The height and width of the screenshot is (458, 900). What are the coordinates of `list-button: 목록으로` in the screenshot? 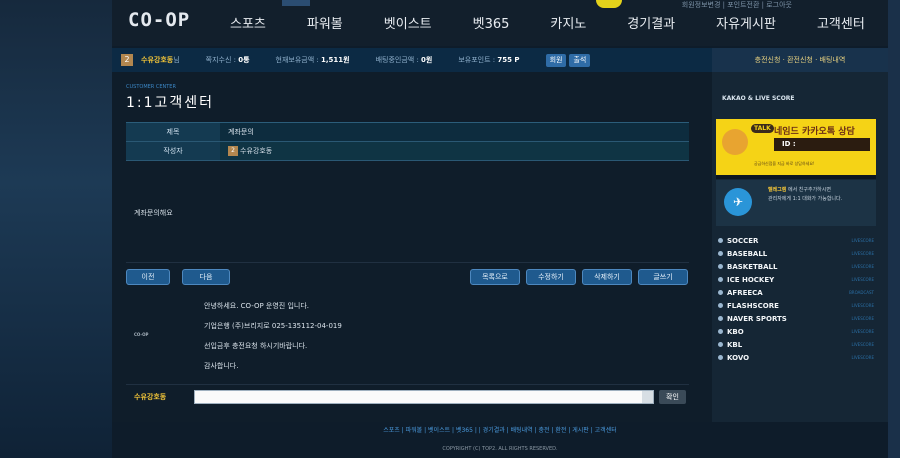 It's located at (495, 277).